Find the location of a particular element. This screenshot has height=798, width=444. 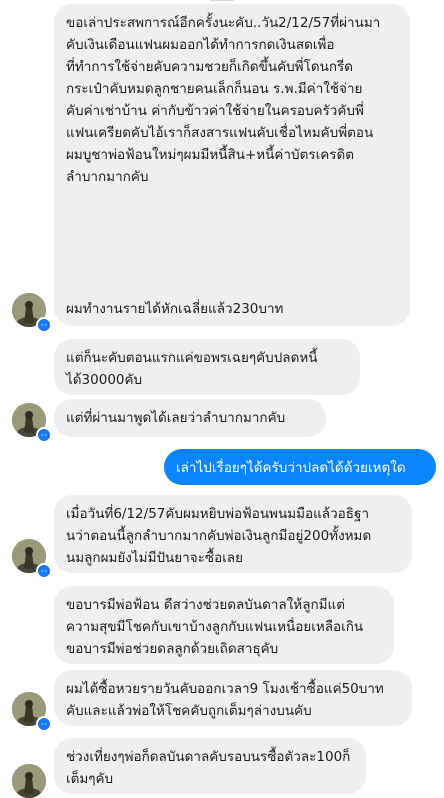

message-bubble-incoming: แต่ที่ผ่านมาพูดได้เลยว่าลำบากมากคับ is located at coordinates (190, 418).